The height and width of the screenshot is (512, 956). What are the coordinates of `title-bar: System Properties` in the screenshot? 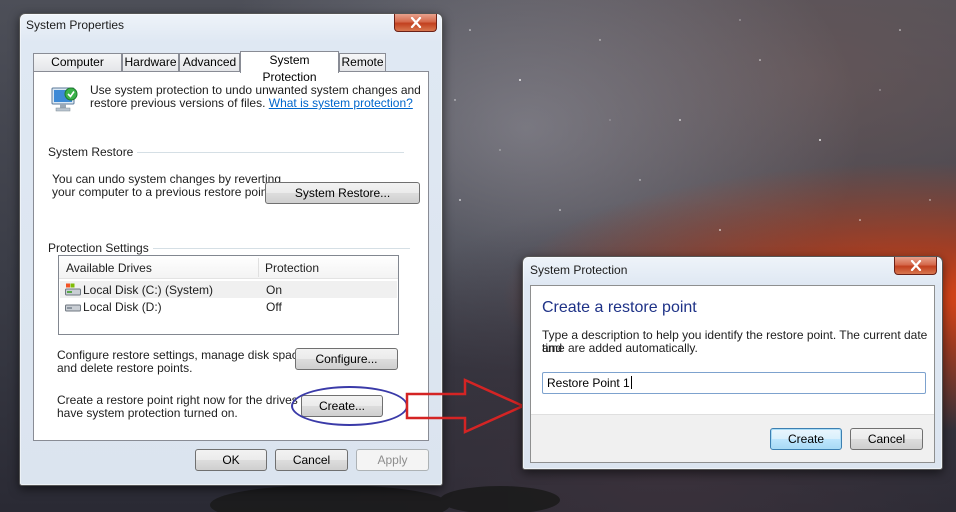 It's located at (231, 26).